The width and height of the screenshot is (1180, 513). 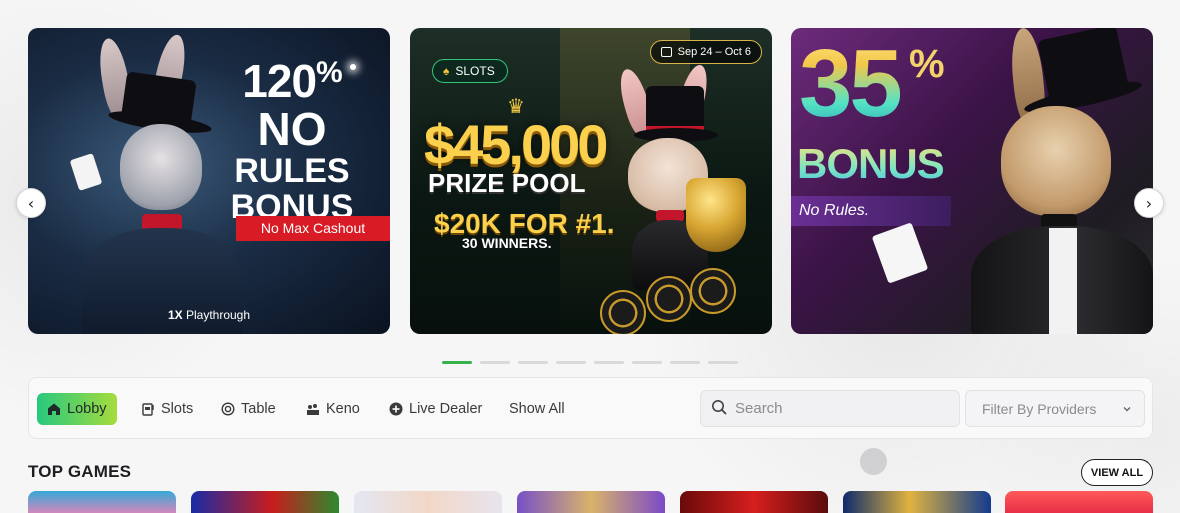 I want to click on search-input, so click(x=835, y=408).